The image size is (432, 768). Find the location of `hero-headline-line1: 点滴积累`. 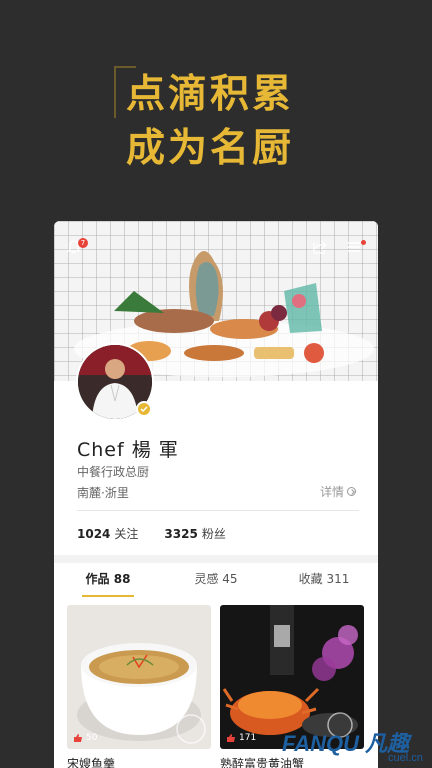

hero-headline-line1: 点滴积累 is located at coordinates (210, 94).